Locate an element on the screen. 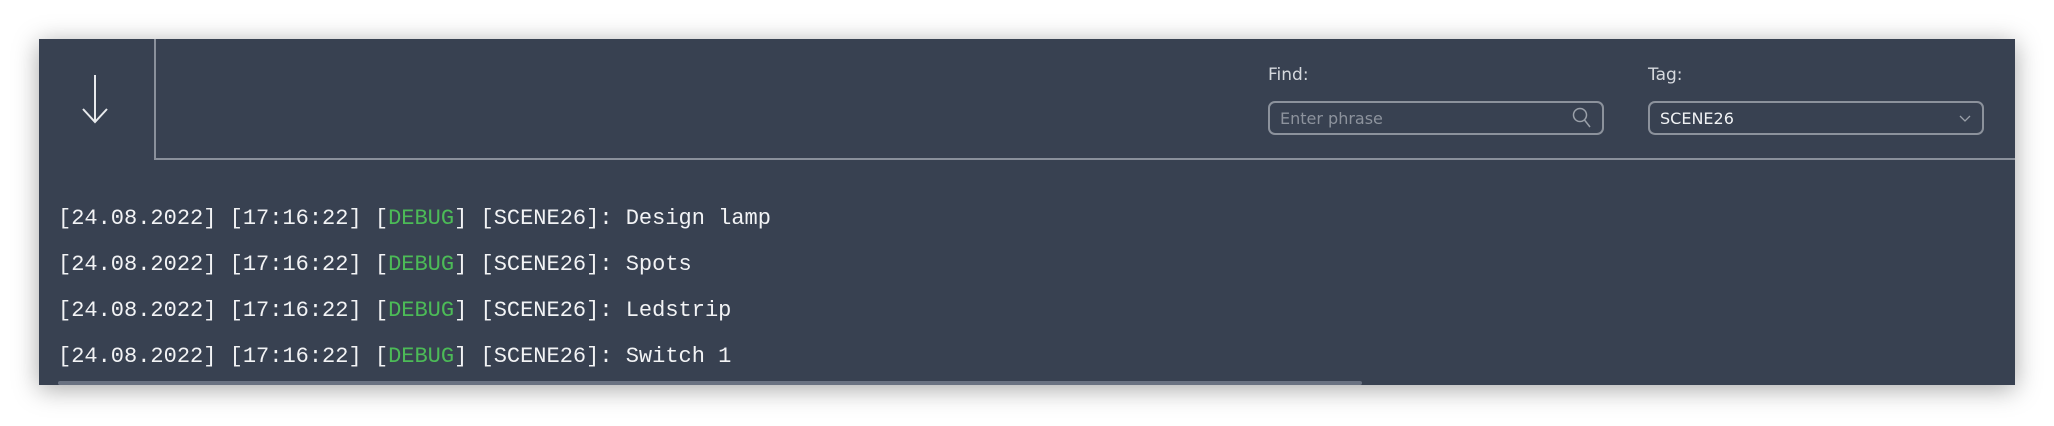 The image size is (2054, 426). horizontal-scrollbar is located at coordinates (710, 383).